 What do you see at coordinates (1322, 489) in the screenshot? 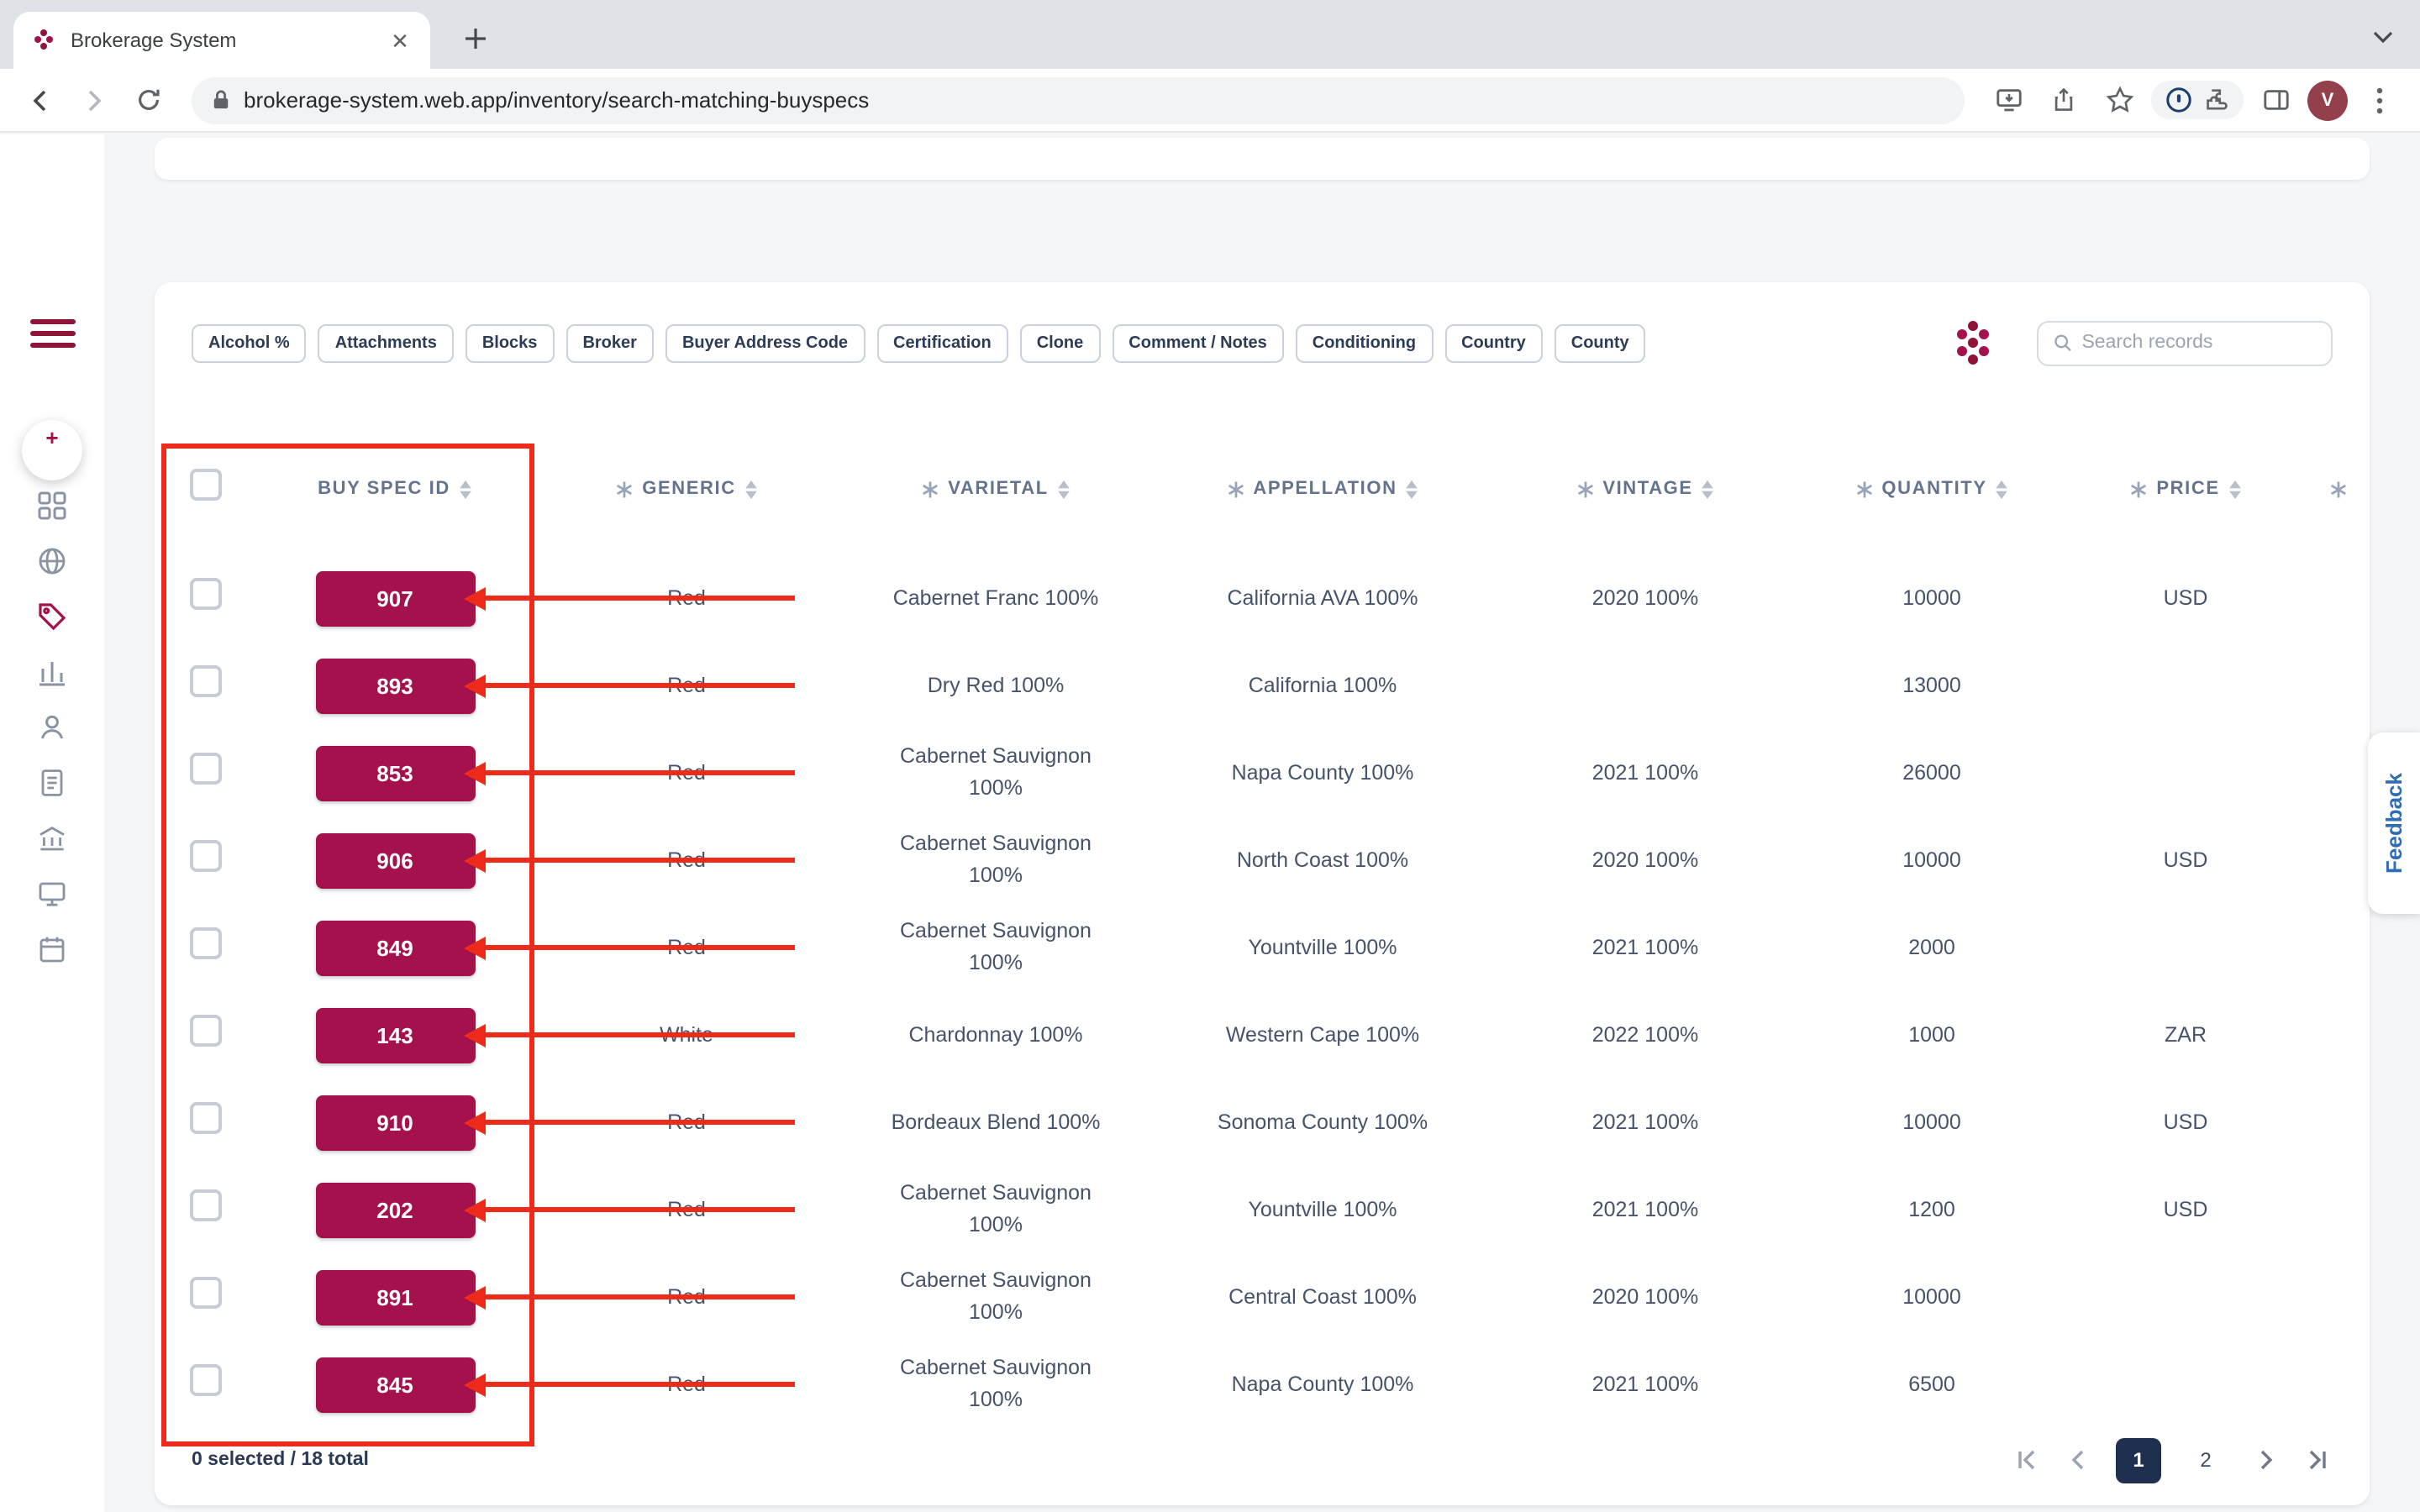
I see `column-header-appellation: APPELLATION` at bounding box center [1322, 489].